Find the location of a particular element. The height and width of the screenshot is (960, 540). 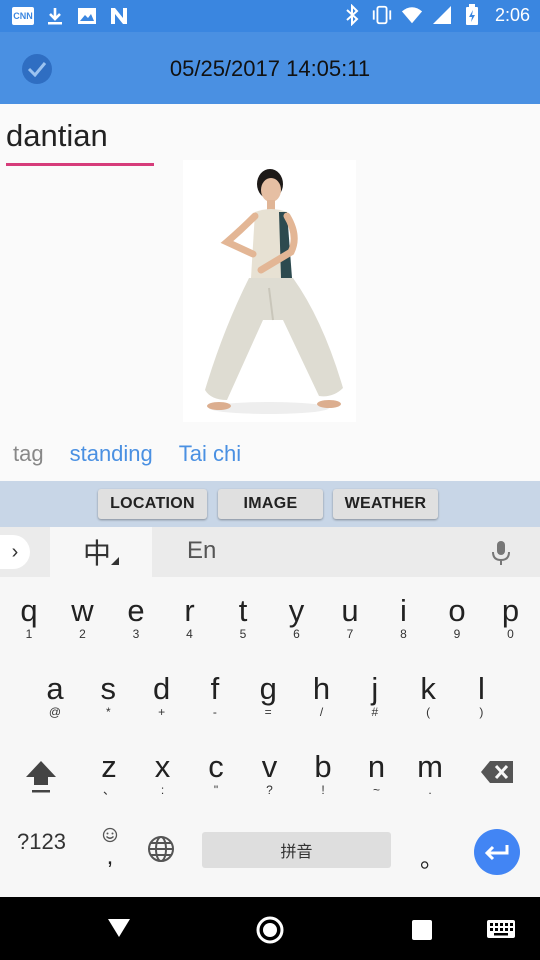

title-field: dantian is located at coordinates (80, 142).